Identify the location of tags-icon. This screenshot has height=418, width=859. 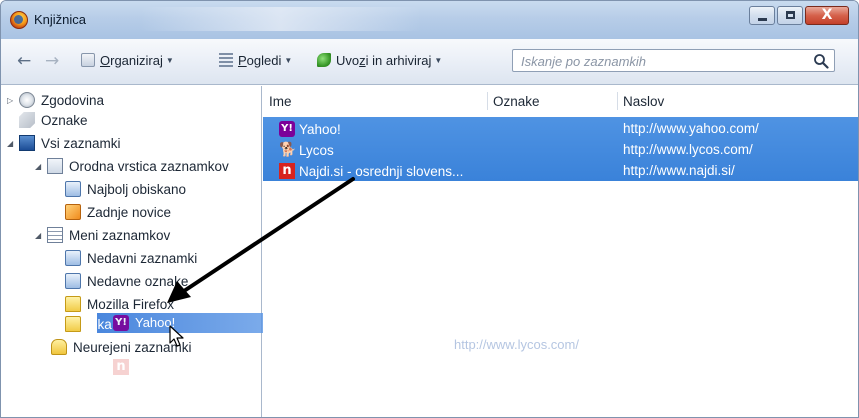
(27, 120).